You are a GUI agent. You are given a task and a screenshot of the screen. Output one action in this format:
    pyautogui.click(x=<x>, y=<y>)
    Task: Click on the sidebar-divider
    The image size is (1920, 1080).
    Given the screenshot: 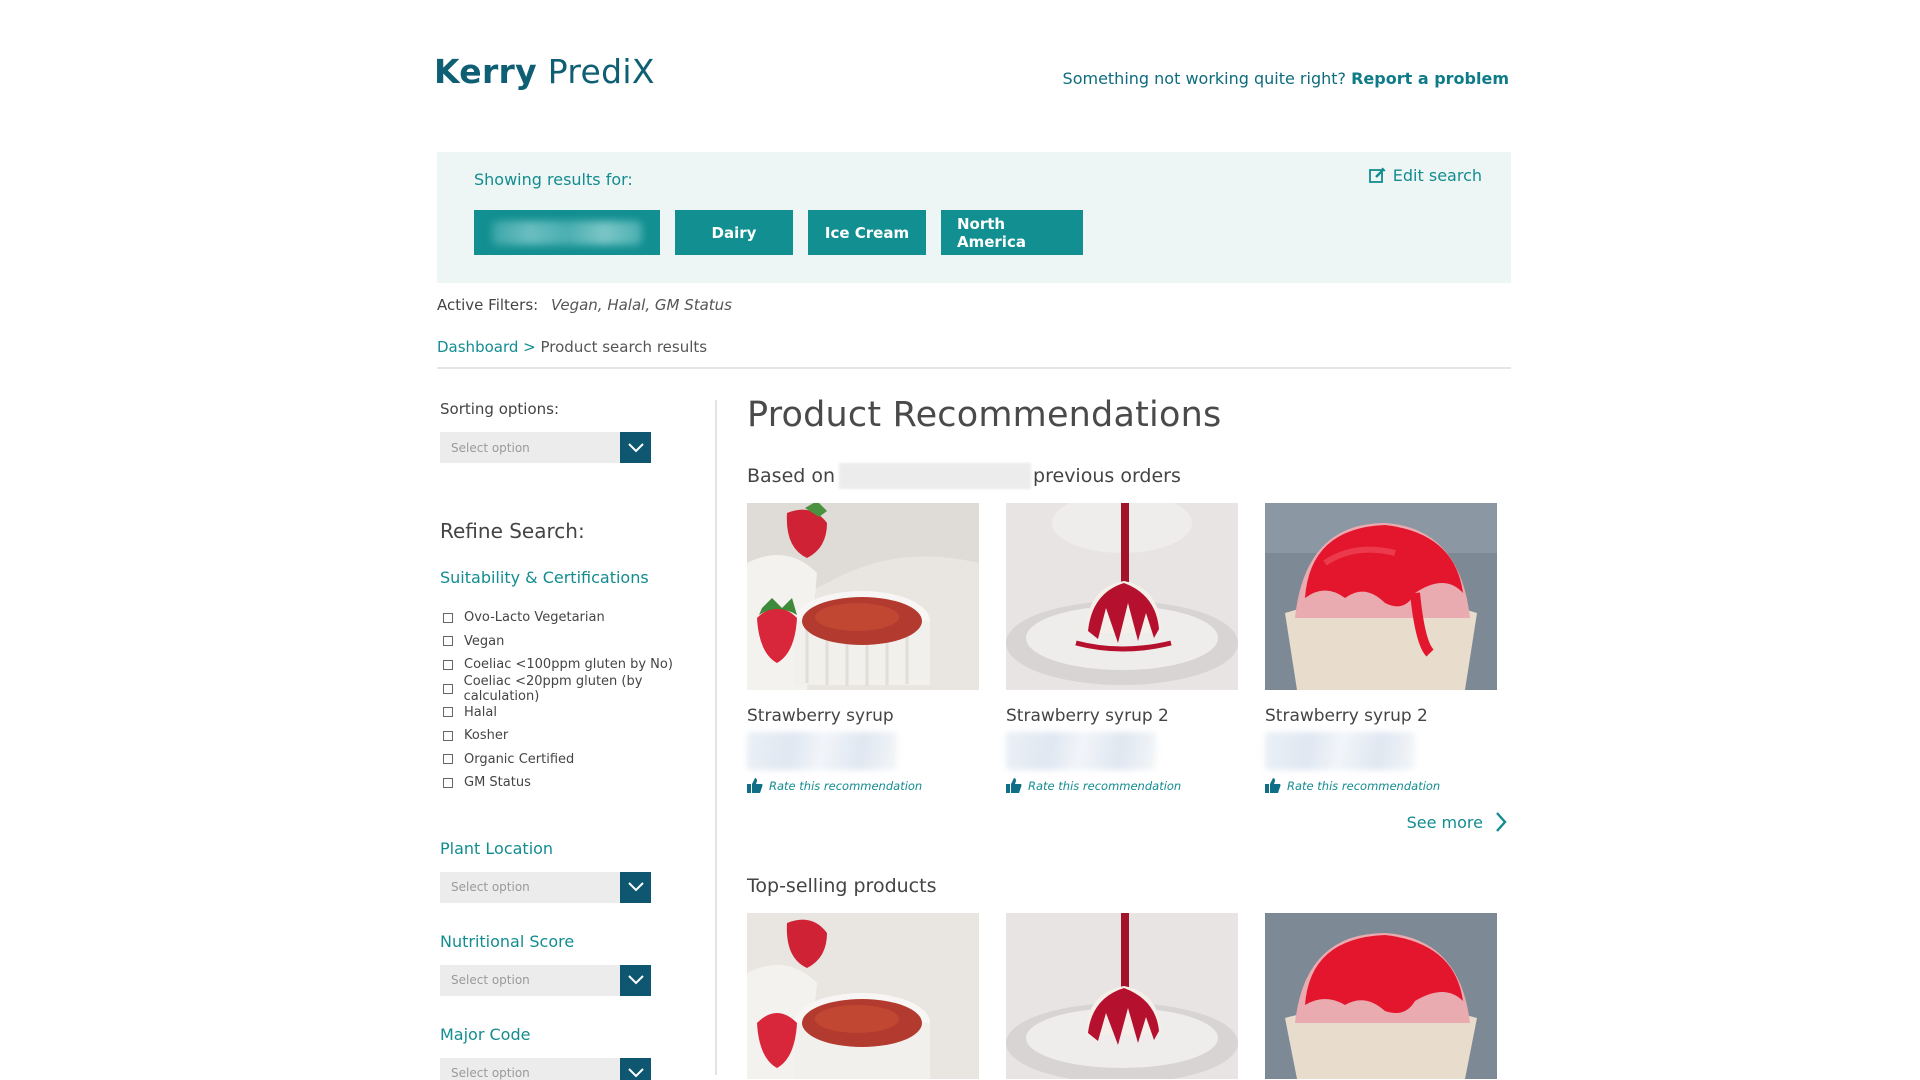 What is the action you would take?
    pyautogui.click(x=716, y=737)
    